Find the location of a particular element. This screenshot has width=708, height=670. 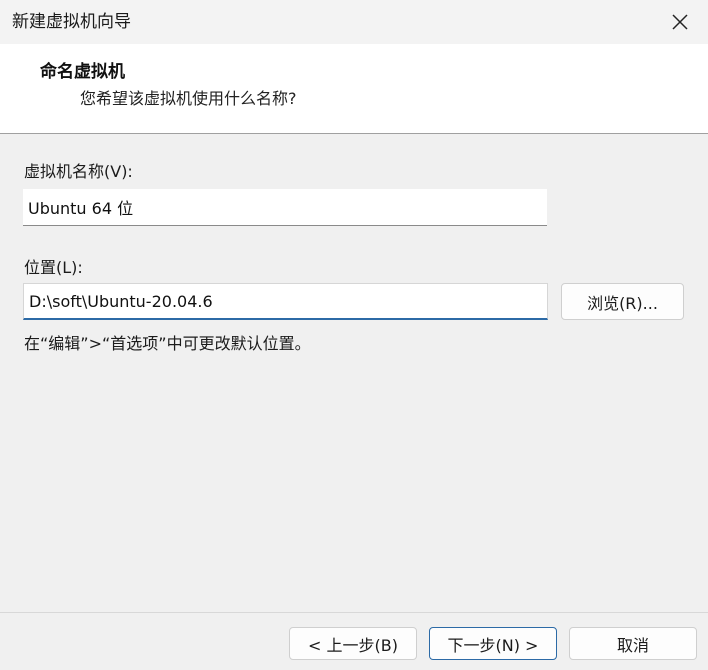

vm-name-label: 虚拟机名称(V): is located at coordinates (78, 171).